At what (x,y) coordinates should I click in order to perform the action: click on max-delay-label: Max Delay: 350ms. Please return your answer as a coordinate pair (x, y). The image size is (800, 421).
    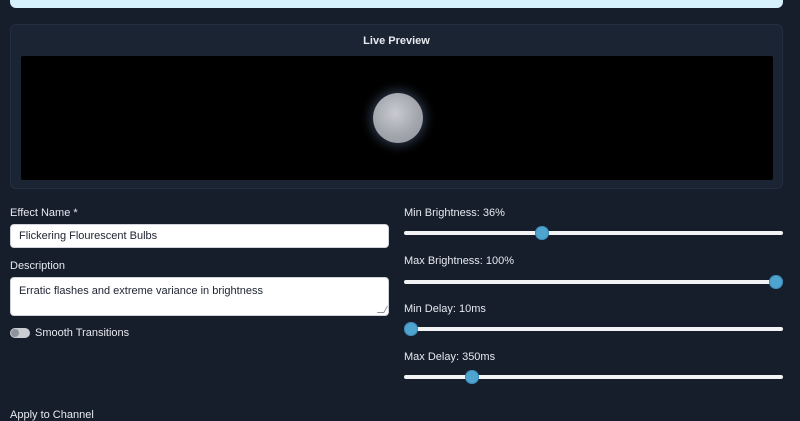
    Looking at the image, I should click on (450, 357).